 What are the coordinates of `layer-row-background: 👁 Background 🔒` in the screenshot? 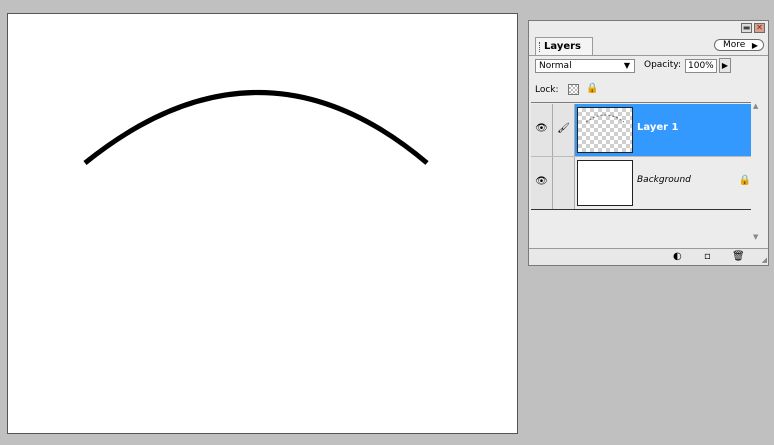 It's located at (641, 182).